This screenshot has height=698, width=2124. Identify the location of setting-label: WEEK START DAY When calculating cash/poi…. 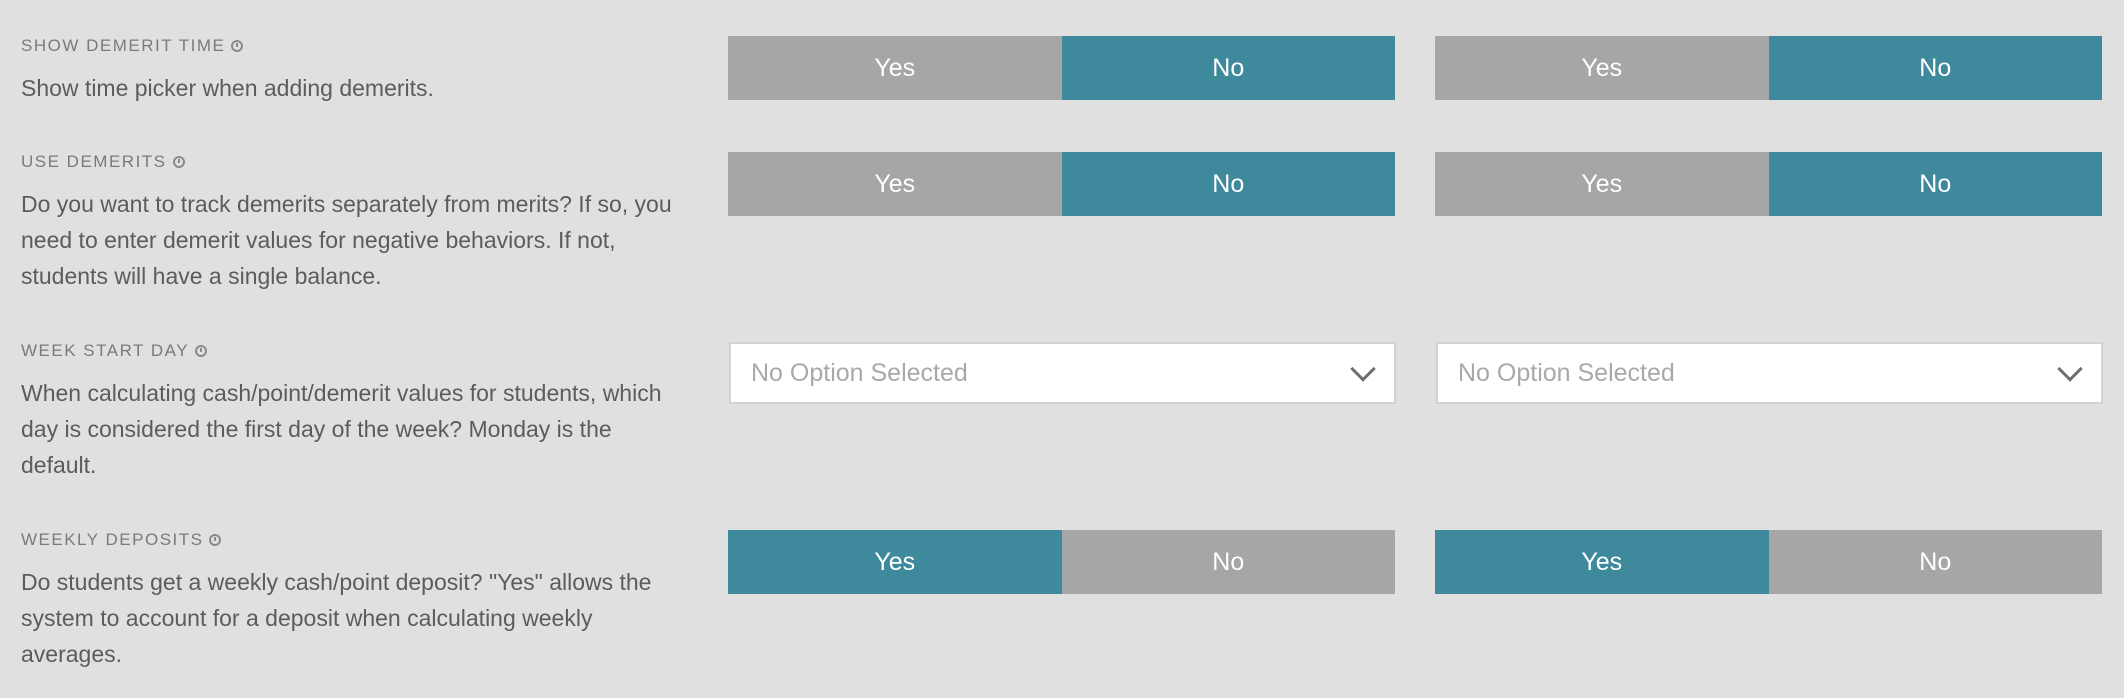
(351, 411).